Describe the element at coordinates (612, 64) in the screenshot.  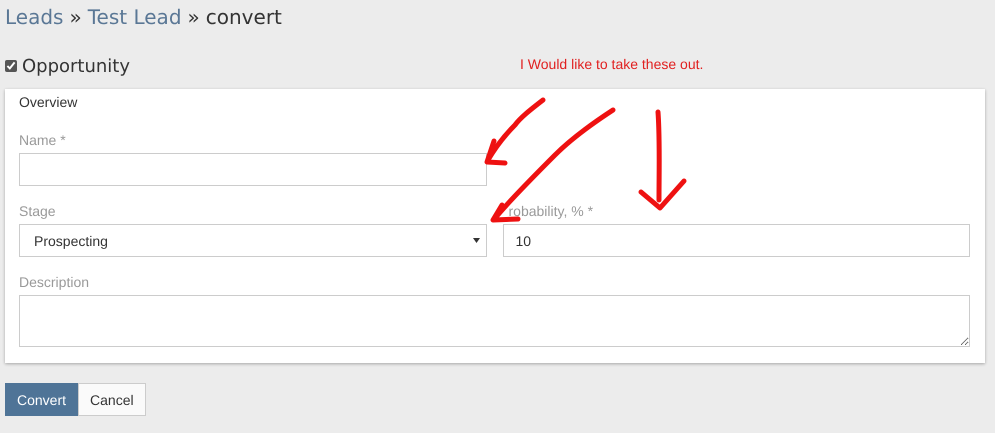
I see `annotation-note: I Would like to take these out.` at that location.